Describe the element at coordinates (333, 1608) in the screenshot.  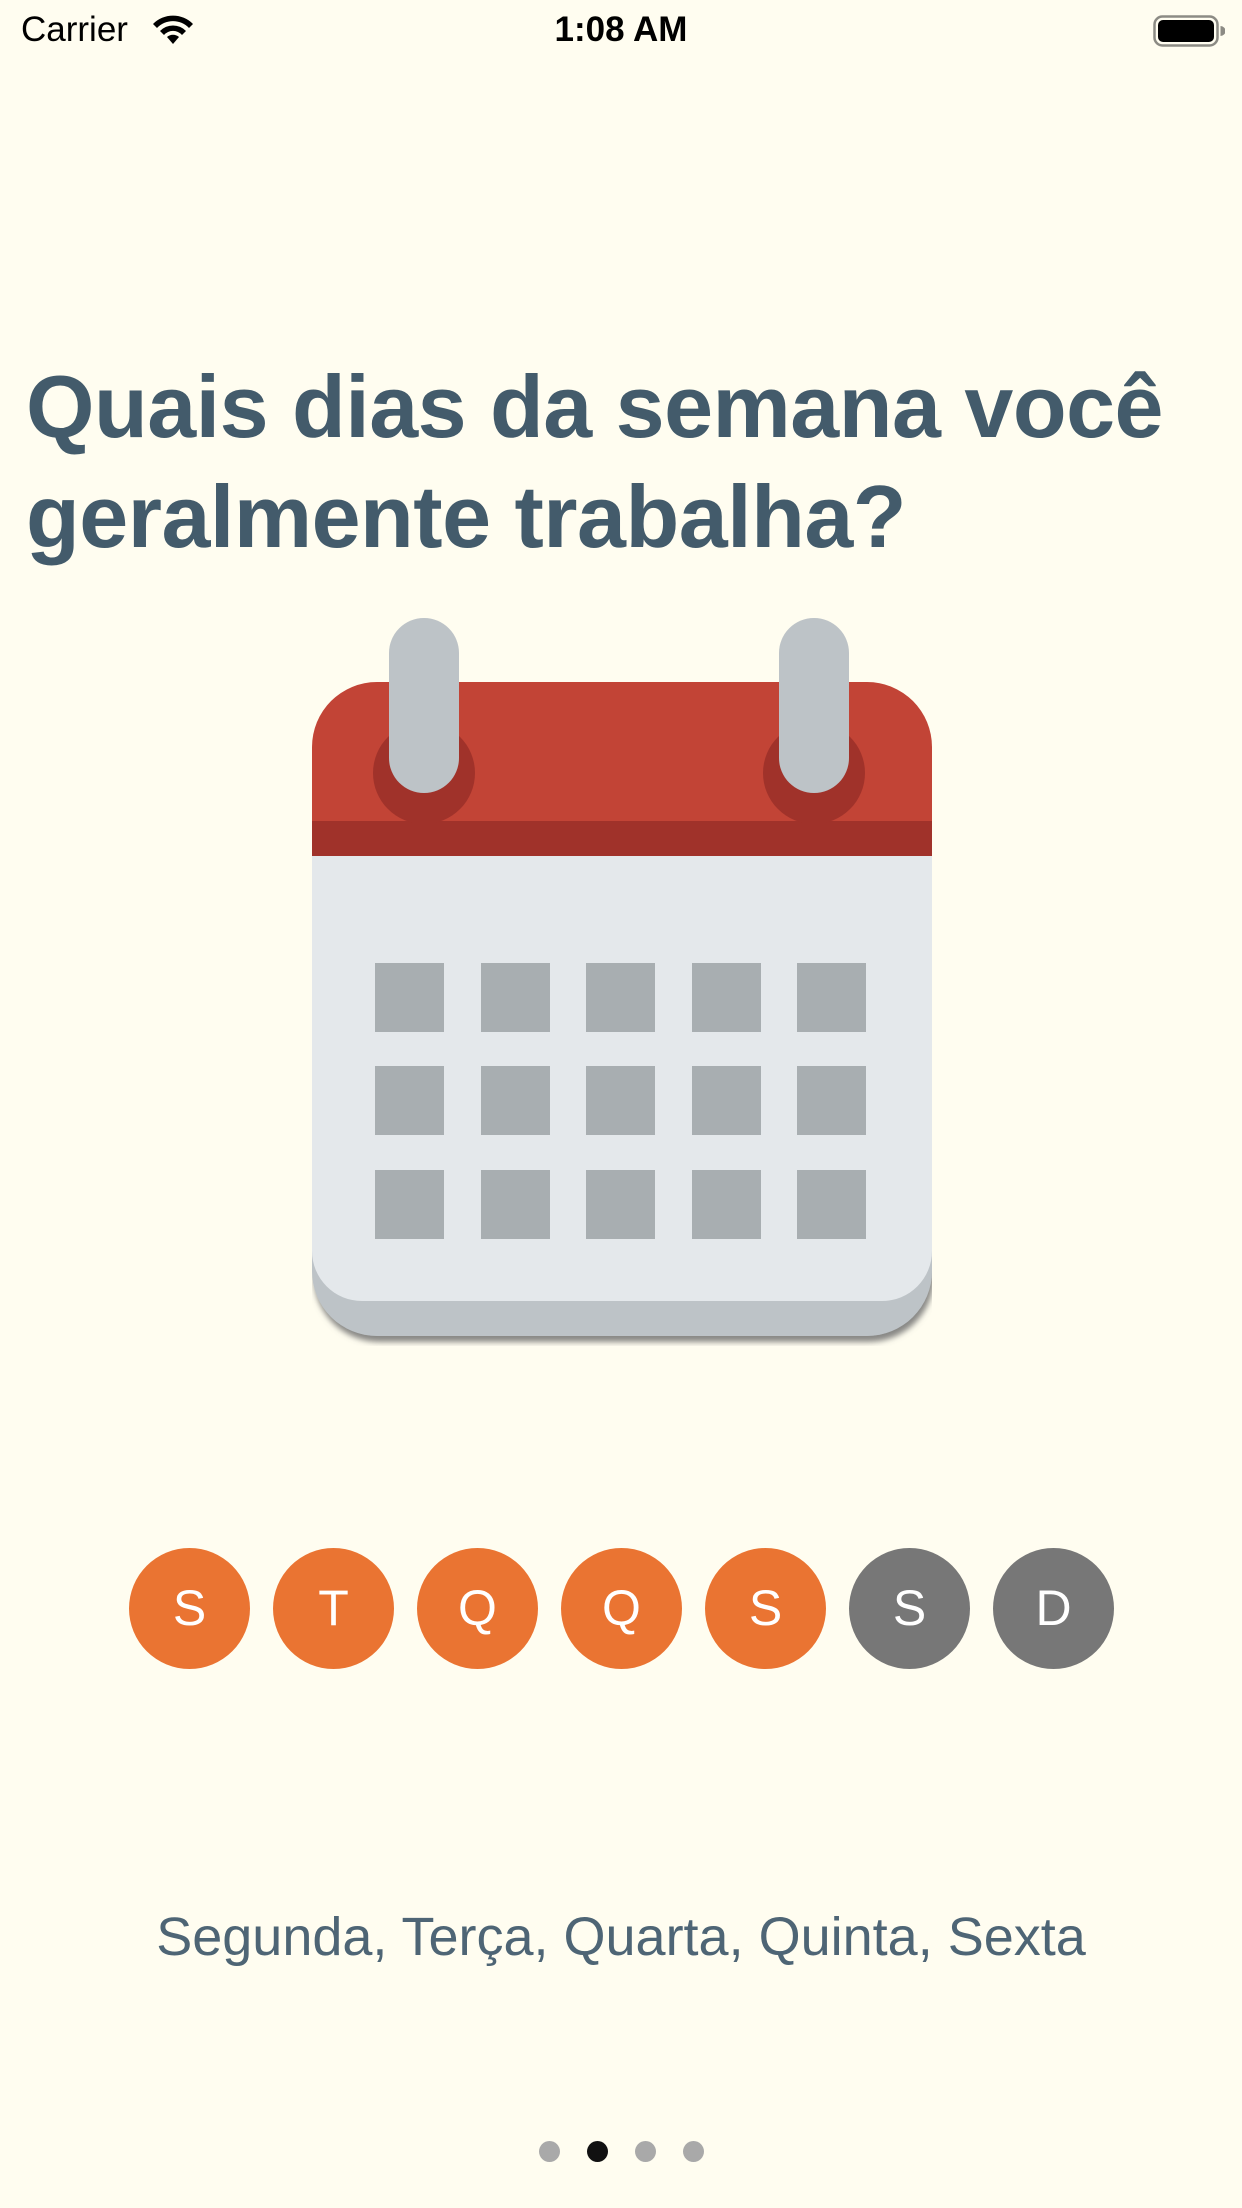
I see `day-toggle-tuesday: T` at that location.